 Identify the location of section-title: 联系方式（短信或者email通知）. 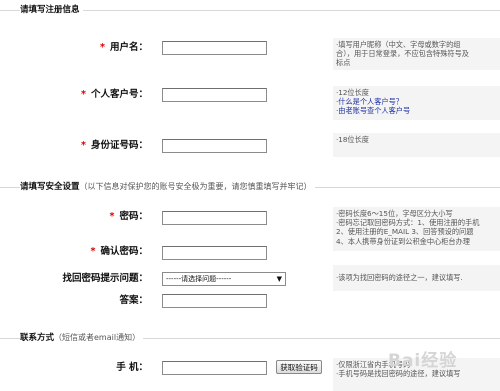
(82, 338).